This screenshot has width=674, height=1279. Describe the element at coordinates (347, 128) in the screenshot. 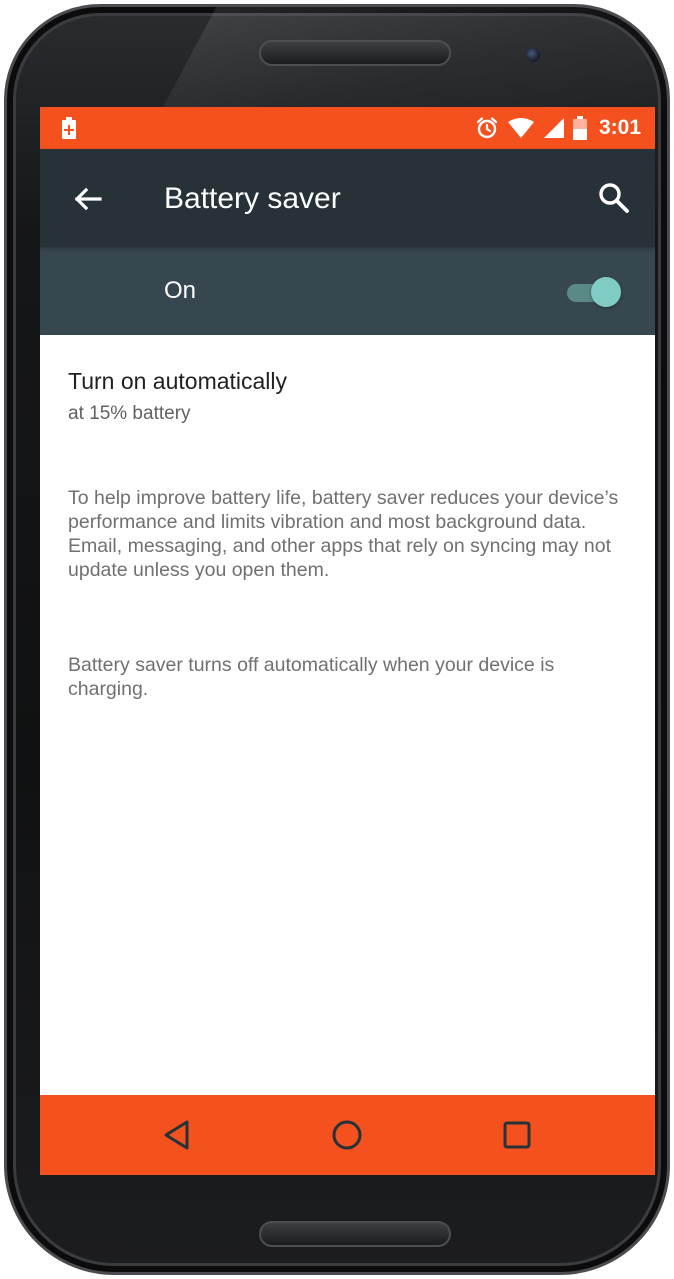

I see `status-bar: 3:01` at that location.